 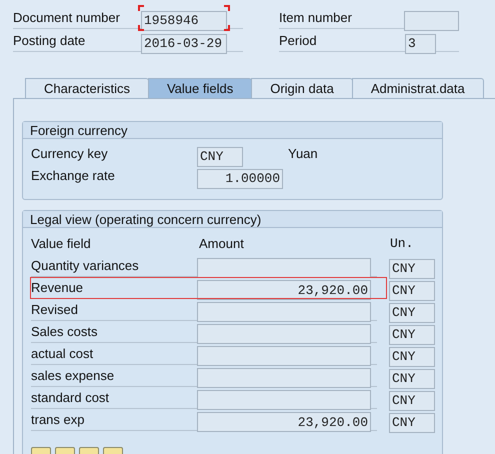 What do you see at coordinates (67, 18) in the screenshot?
I see `field-label: Document number` at bounding box center [67, 18].